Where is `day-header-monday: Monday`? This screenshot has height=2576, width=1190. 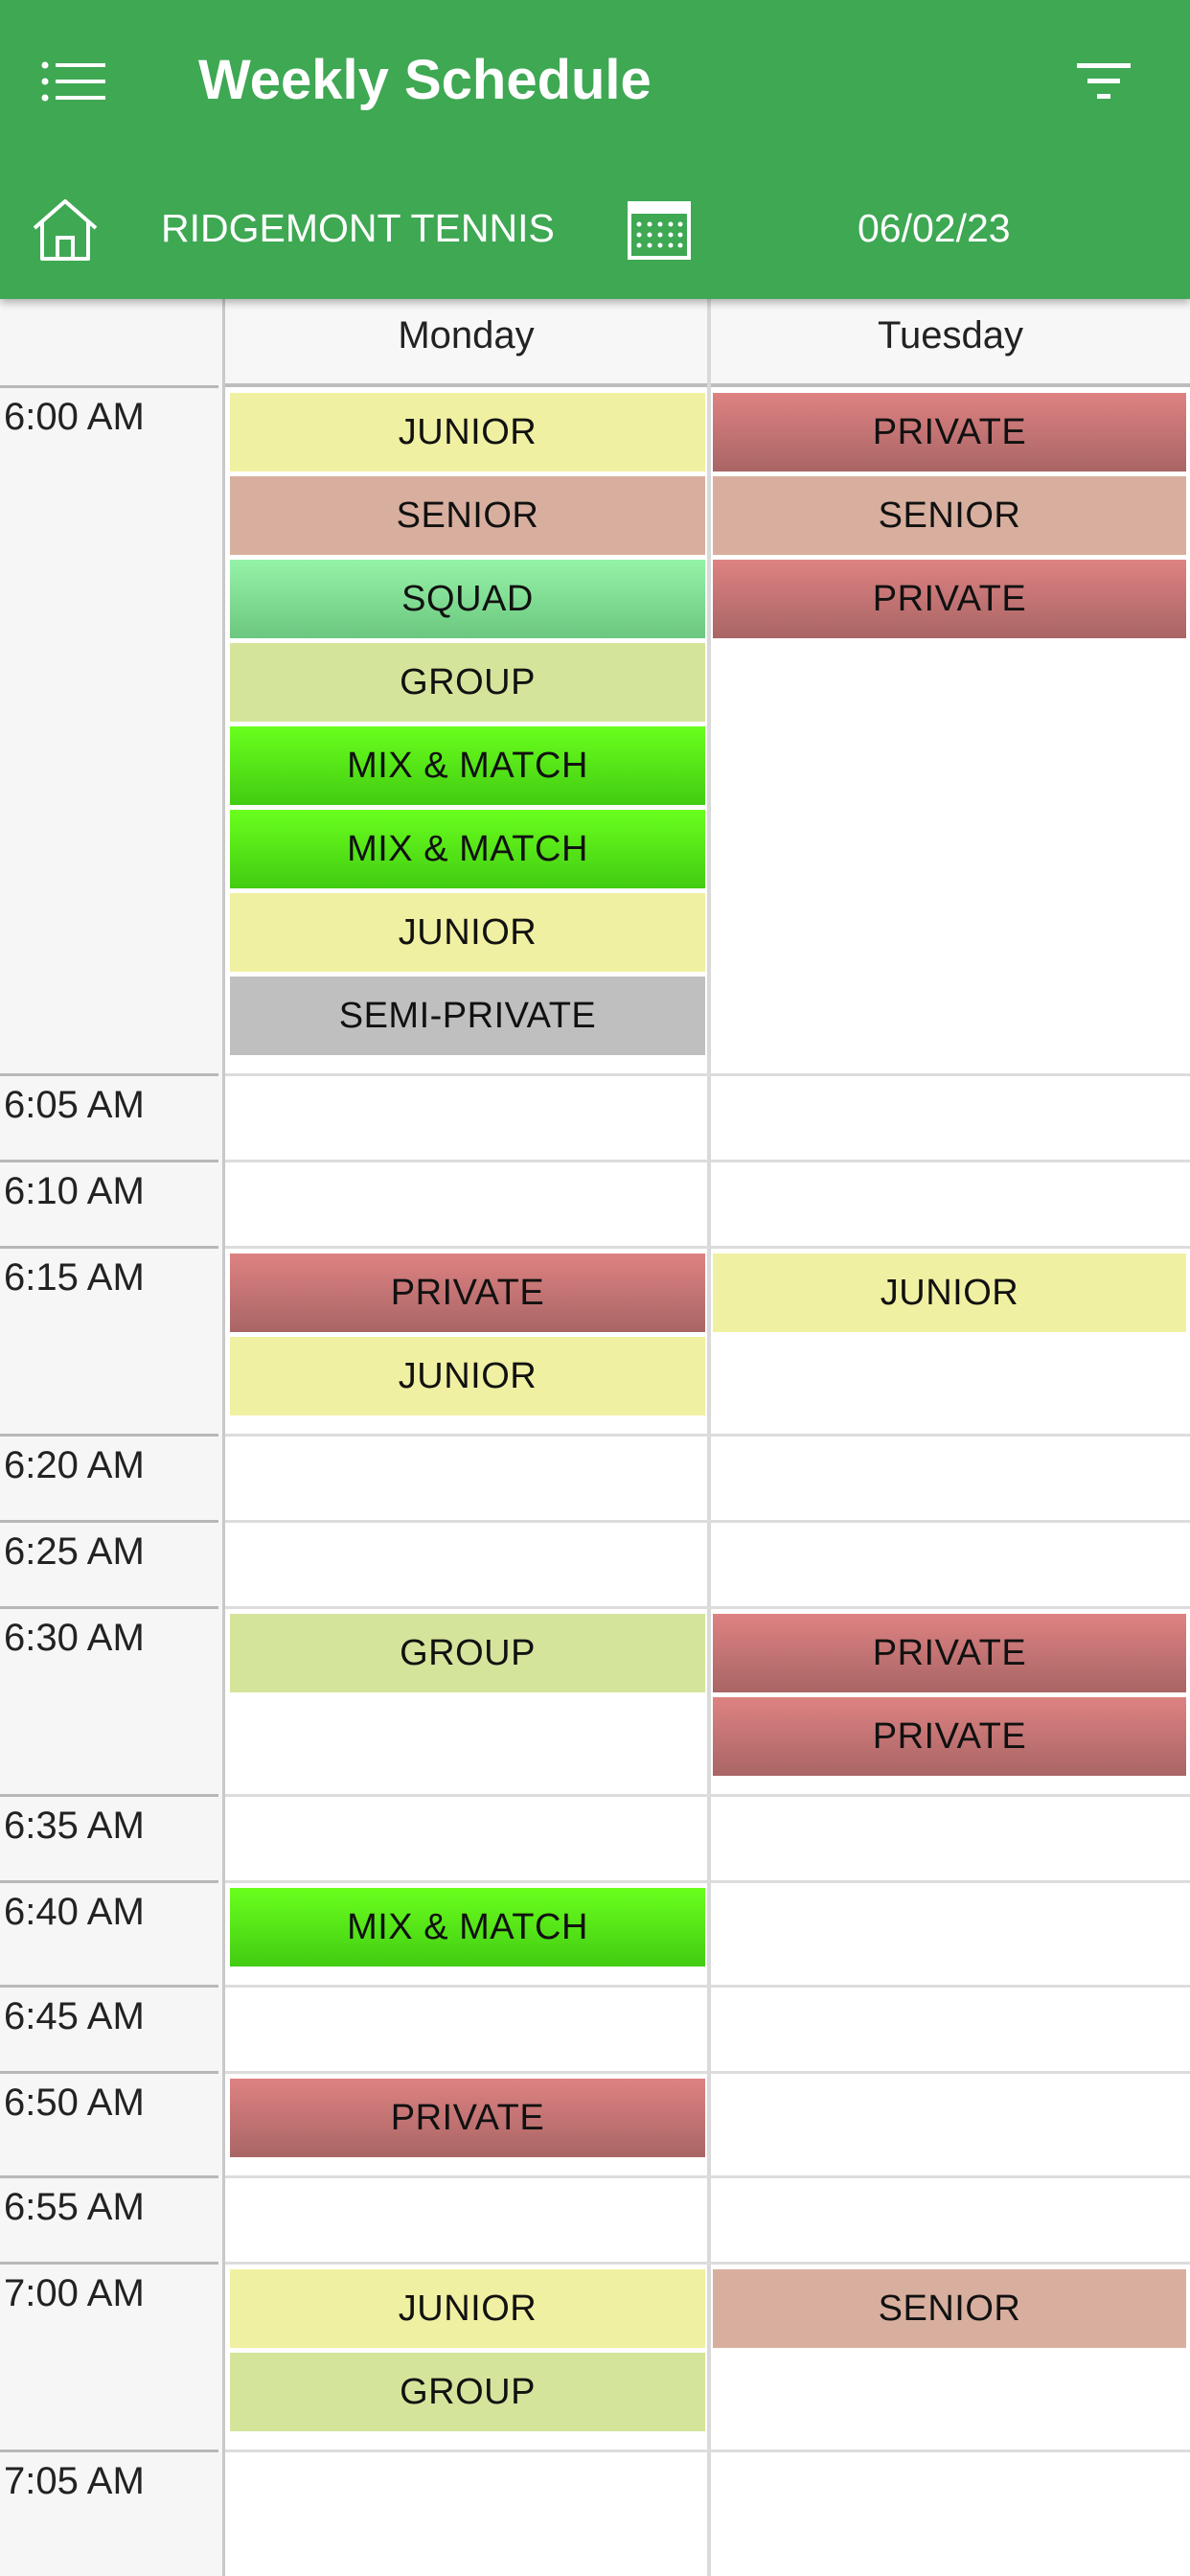
day-header-monday: Monday is located at coordinates (466, 343).